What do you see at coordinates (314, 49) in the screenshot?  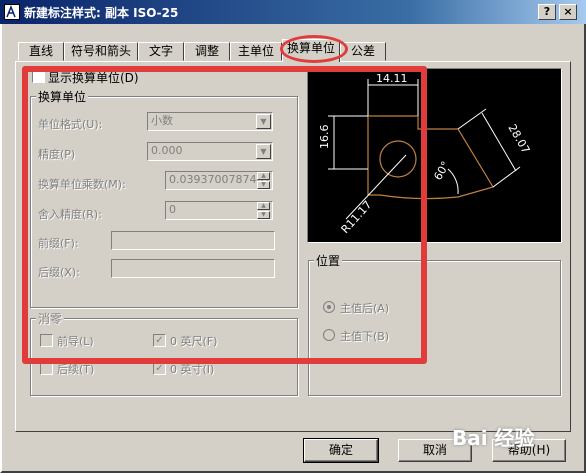 I see `annotation-highlight-ellipse` at bounding box center [314, 49].